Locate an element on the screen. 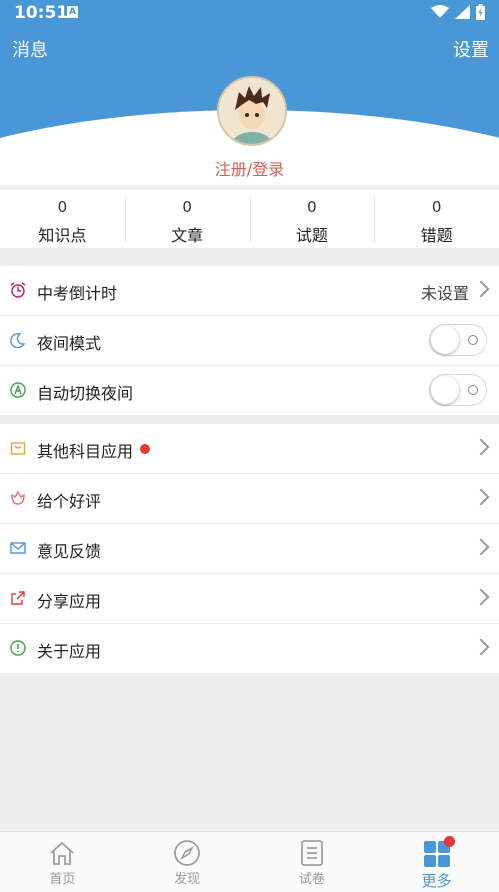 The image size is (499, 892). stat-articles: 0 文章 is located at coordinates (187, 219).